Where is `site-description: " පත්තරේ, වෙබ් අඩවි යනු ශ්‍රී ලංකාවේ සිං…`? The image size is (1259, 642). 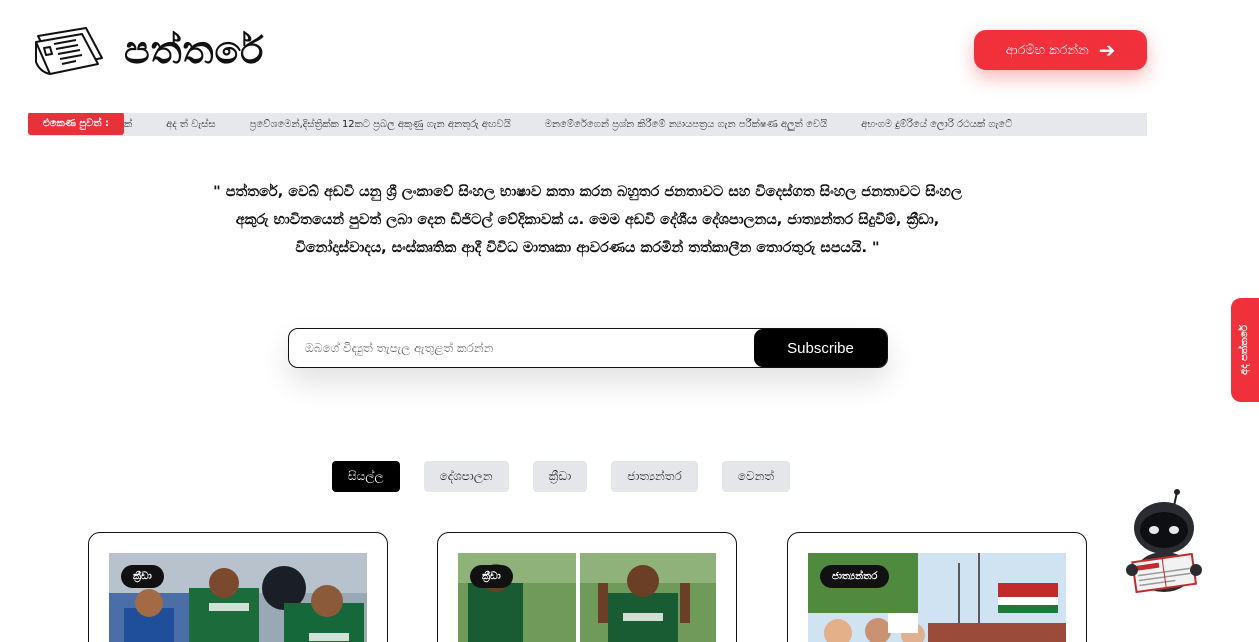 site-description: " පත්තරේ, වෙබ් අඩවි යනු ශ්‍රී ලංකාවේ සිං… is located at coordinates (587, 220).